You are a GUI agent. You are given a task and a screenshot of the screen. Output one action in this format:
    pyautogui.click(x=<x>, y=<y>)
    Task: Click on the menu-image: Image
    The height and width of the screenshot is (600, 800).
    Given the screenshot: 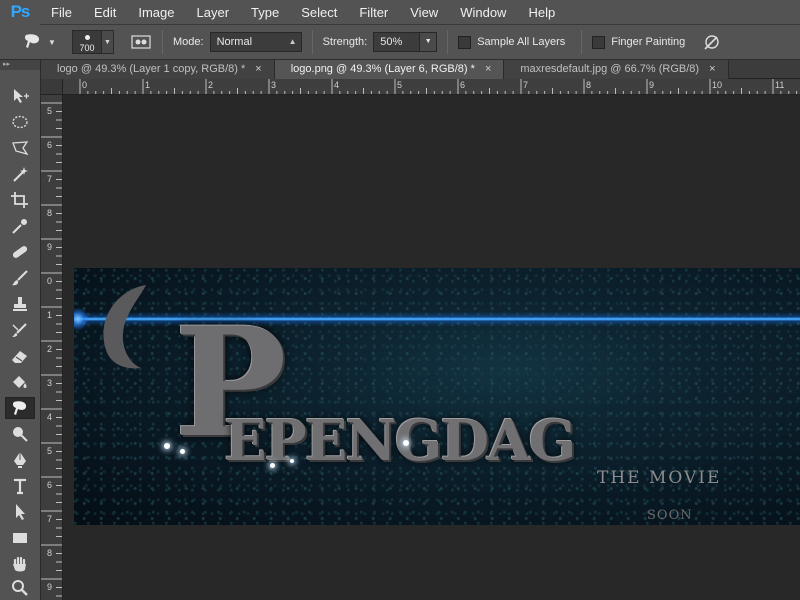 What is the action you would take?
    pyautogui.click(x=156, y=12)
    